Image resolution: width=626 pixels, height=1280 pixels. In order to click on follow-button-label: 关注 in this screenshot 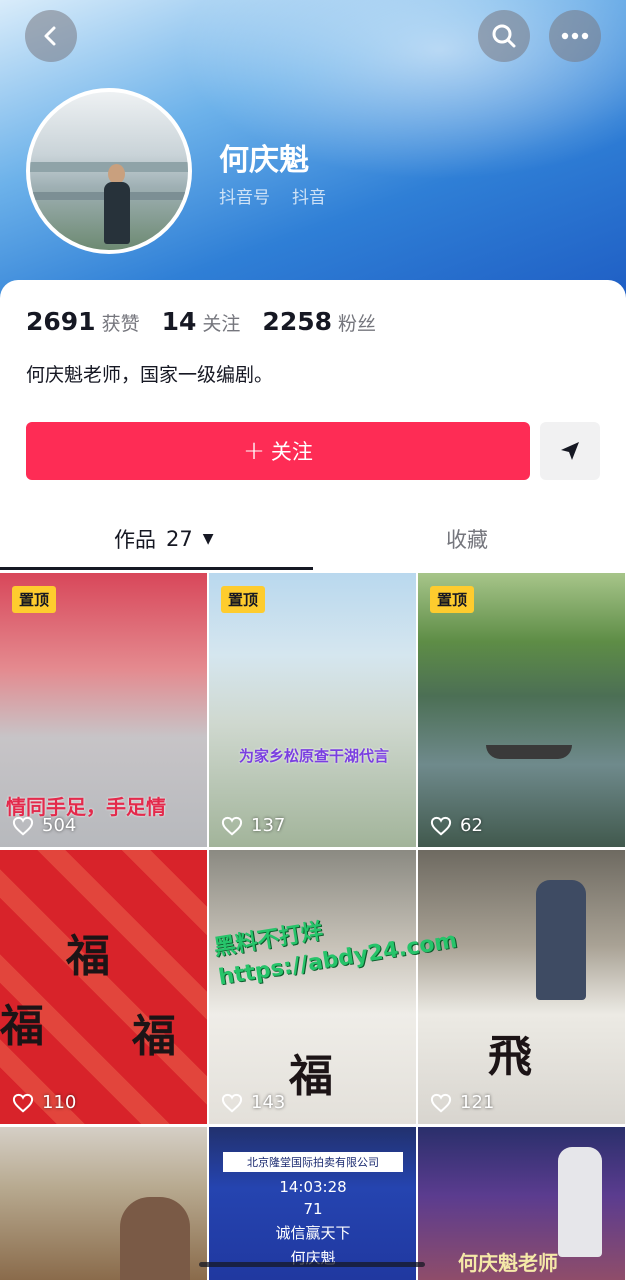, I will do `click(291, 452)`.